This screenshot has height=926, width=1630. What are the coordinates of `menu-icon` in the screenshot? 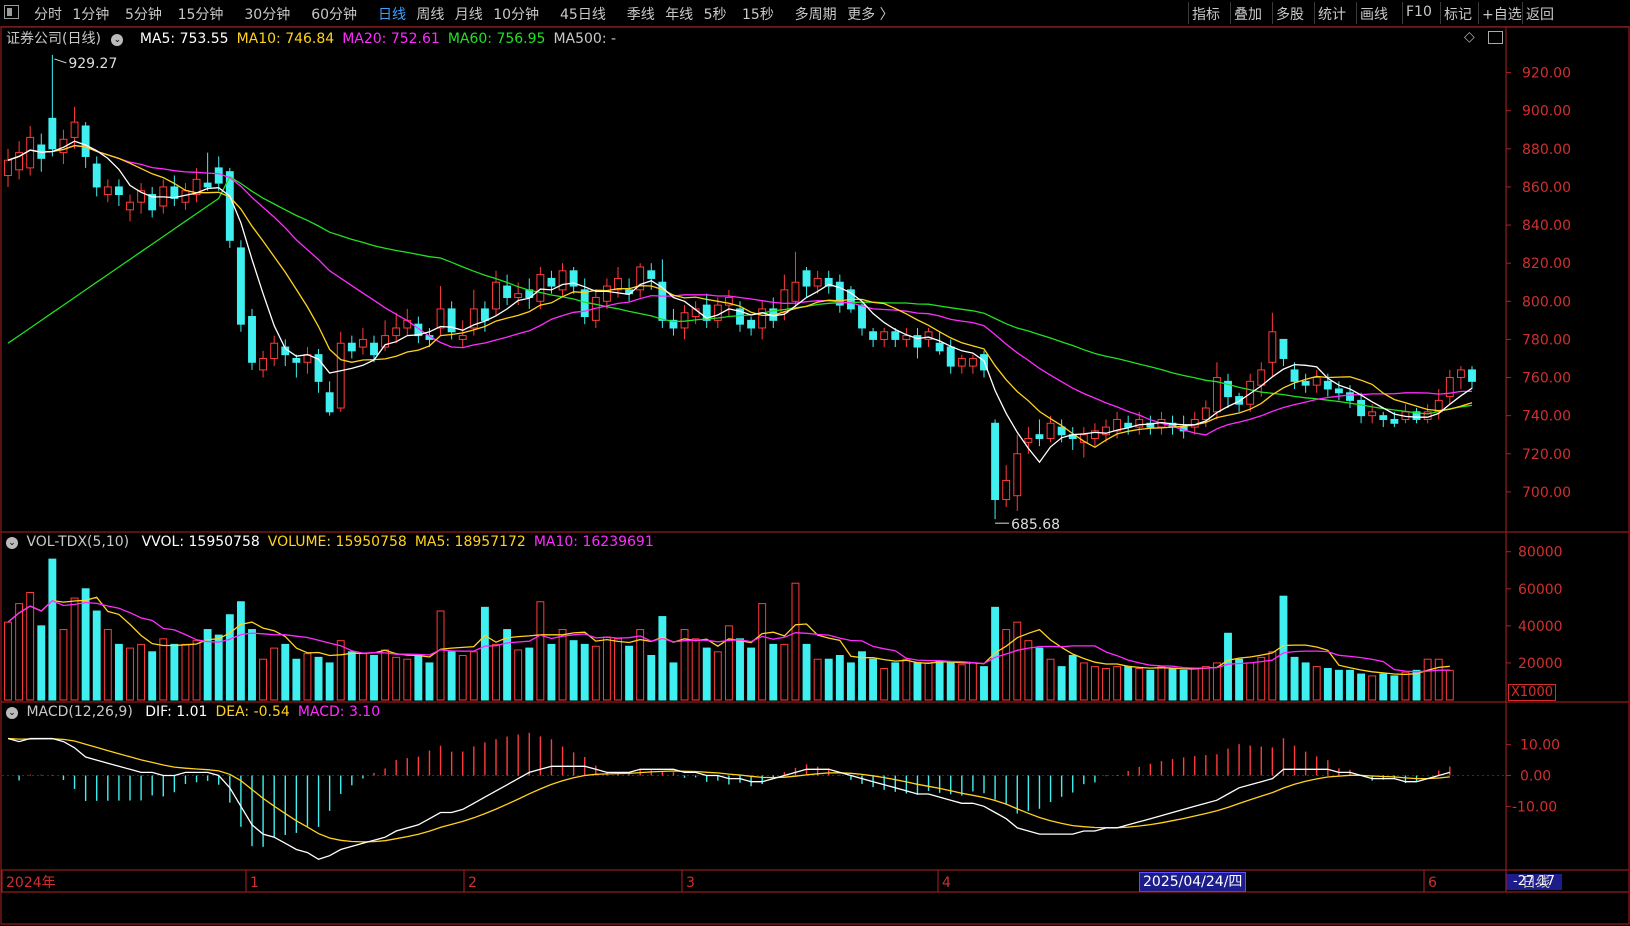 It's located at (11, 12).